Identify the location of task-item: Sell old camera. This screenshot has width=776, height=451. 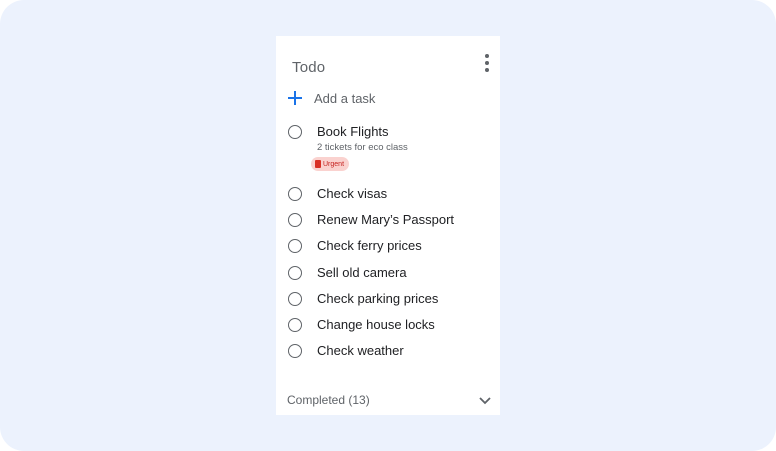
(388, 275).